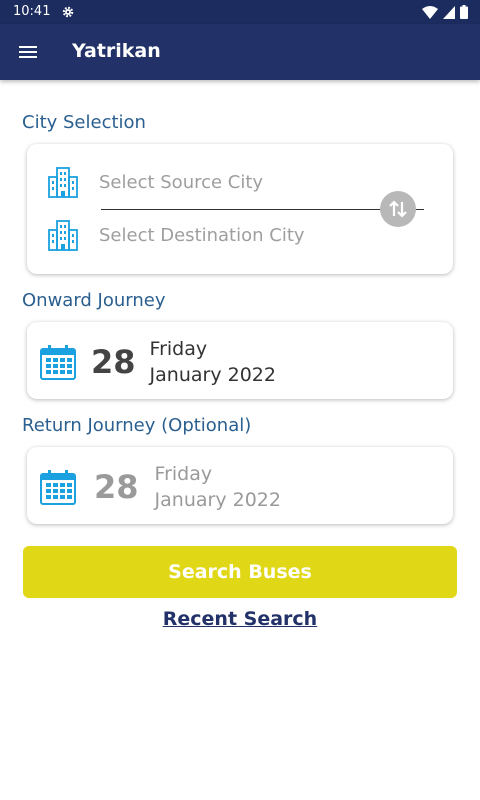 This screenshot has height=800, width=480. I want to click on source-city-field: Select Source City, so click(155, 182).